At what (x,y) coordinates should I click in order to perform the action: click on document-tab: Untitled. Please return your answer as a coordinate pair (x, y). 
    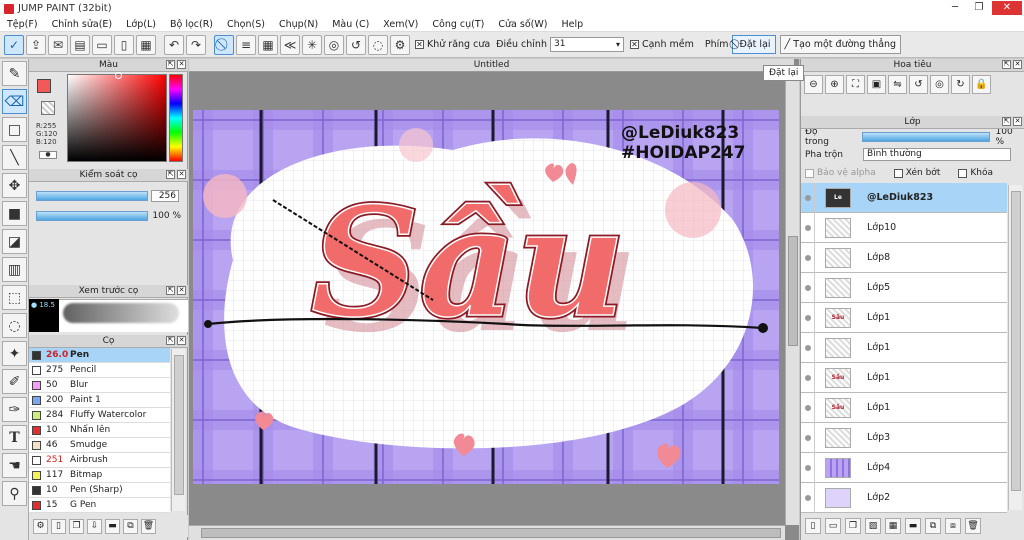
    Looking at the image, I should click on (491, 65).